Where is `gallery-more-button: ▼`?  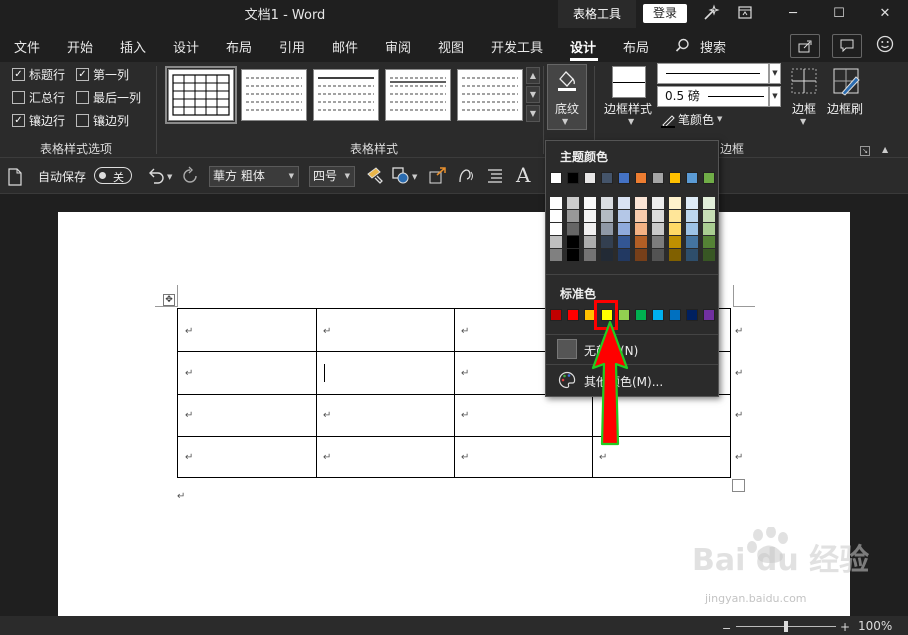
gallery-more-button: ▼ is located at coordinates (533, 113).